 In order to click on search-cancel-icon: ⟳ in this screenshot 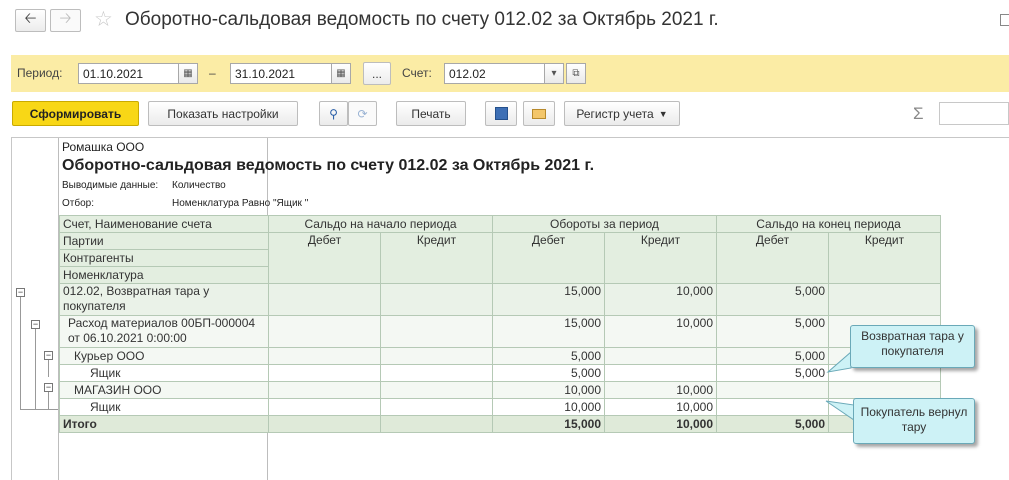, I will do `click(362, 113)`.